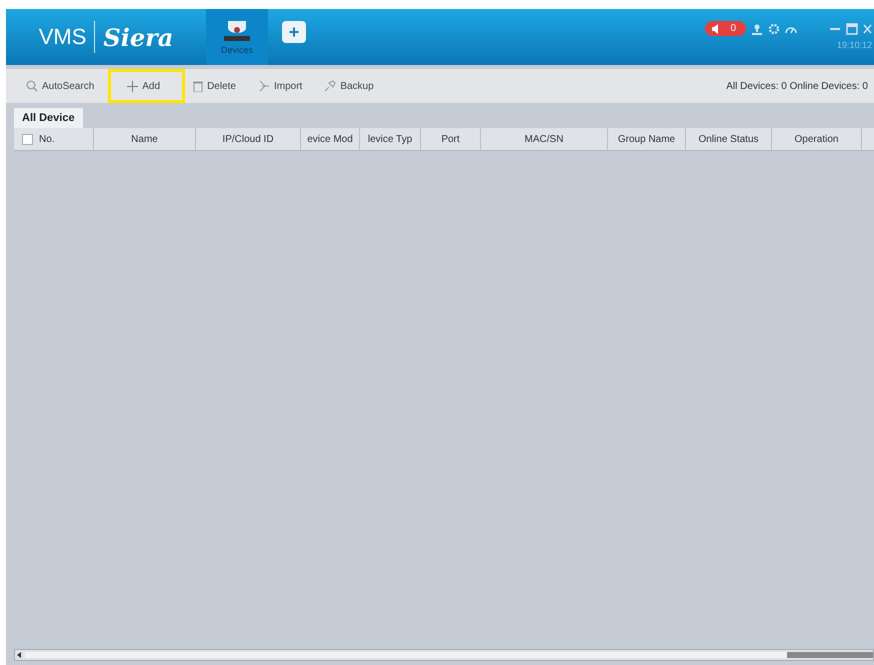 Image resolution: width=874 pixels, height=665 pixels. Describe the element at coordinates (32, 86) in the screenshot. I see `search-icon` at that location.